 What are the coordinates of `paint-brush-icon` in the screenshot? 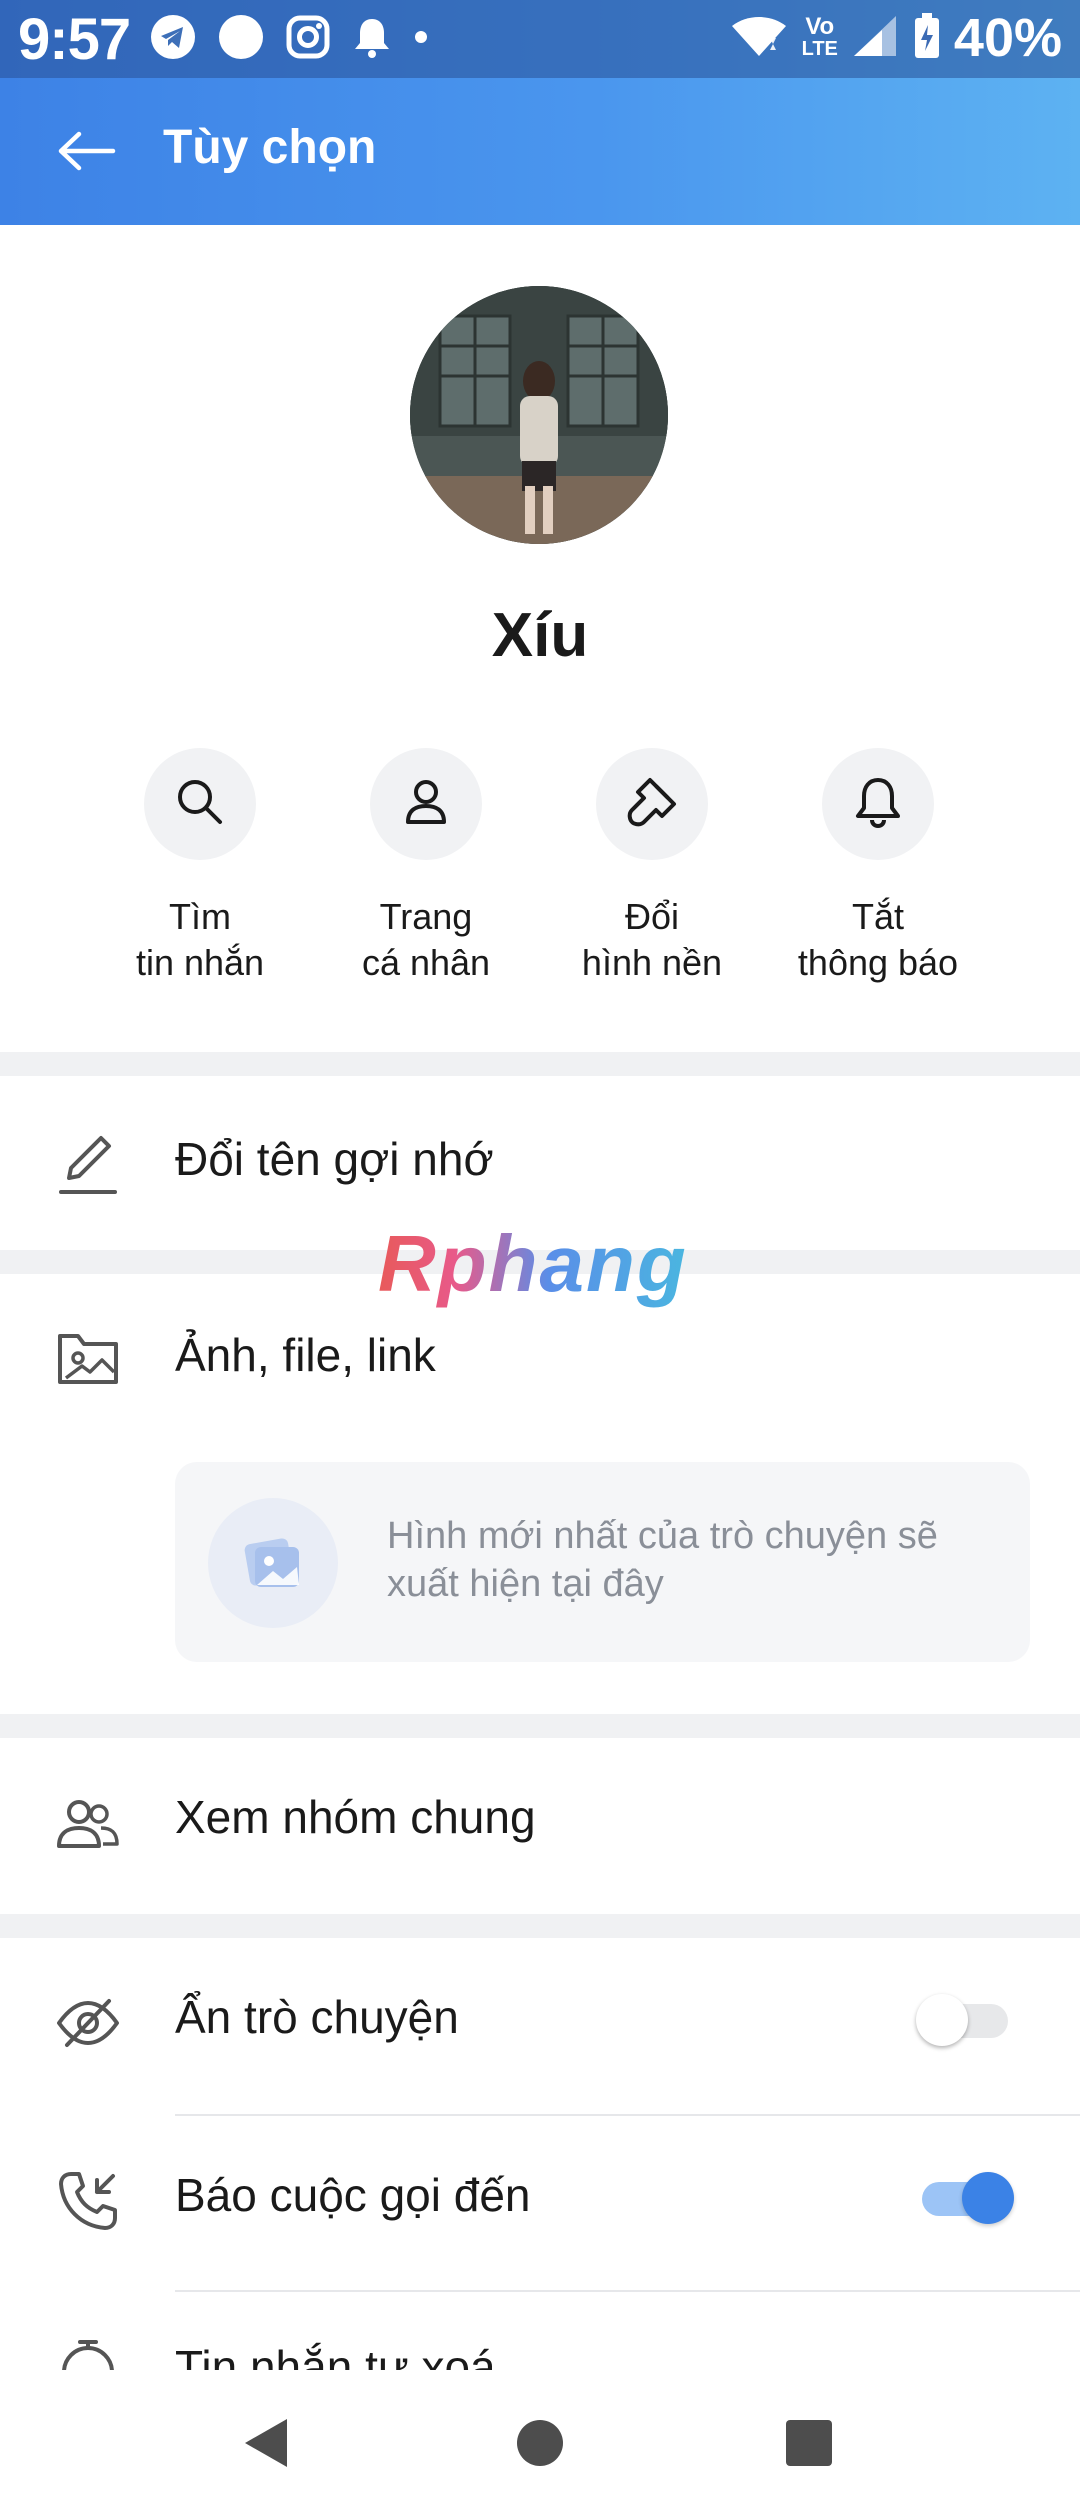 It's located at (652, 804).